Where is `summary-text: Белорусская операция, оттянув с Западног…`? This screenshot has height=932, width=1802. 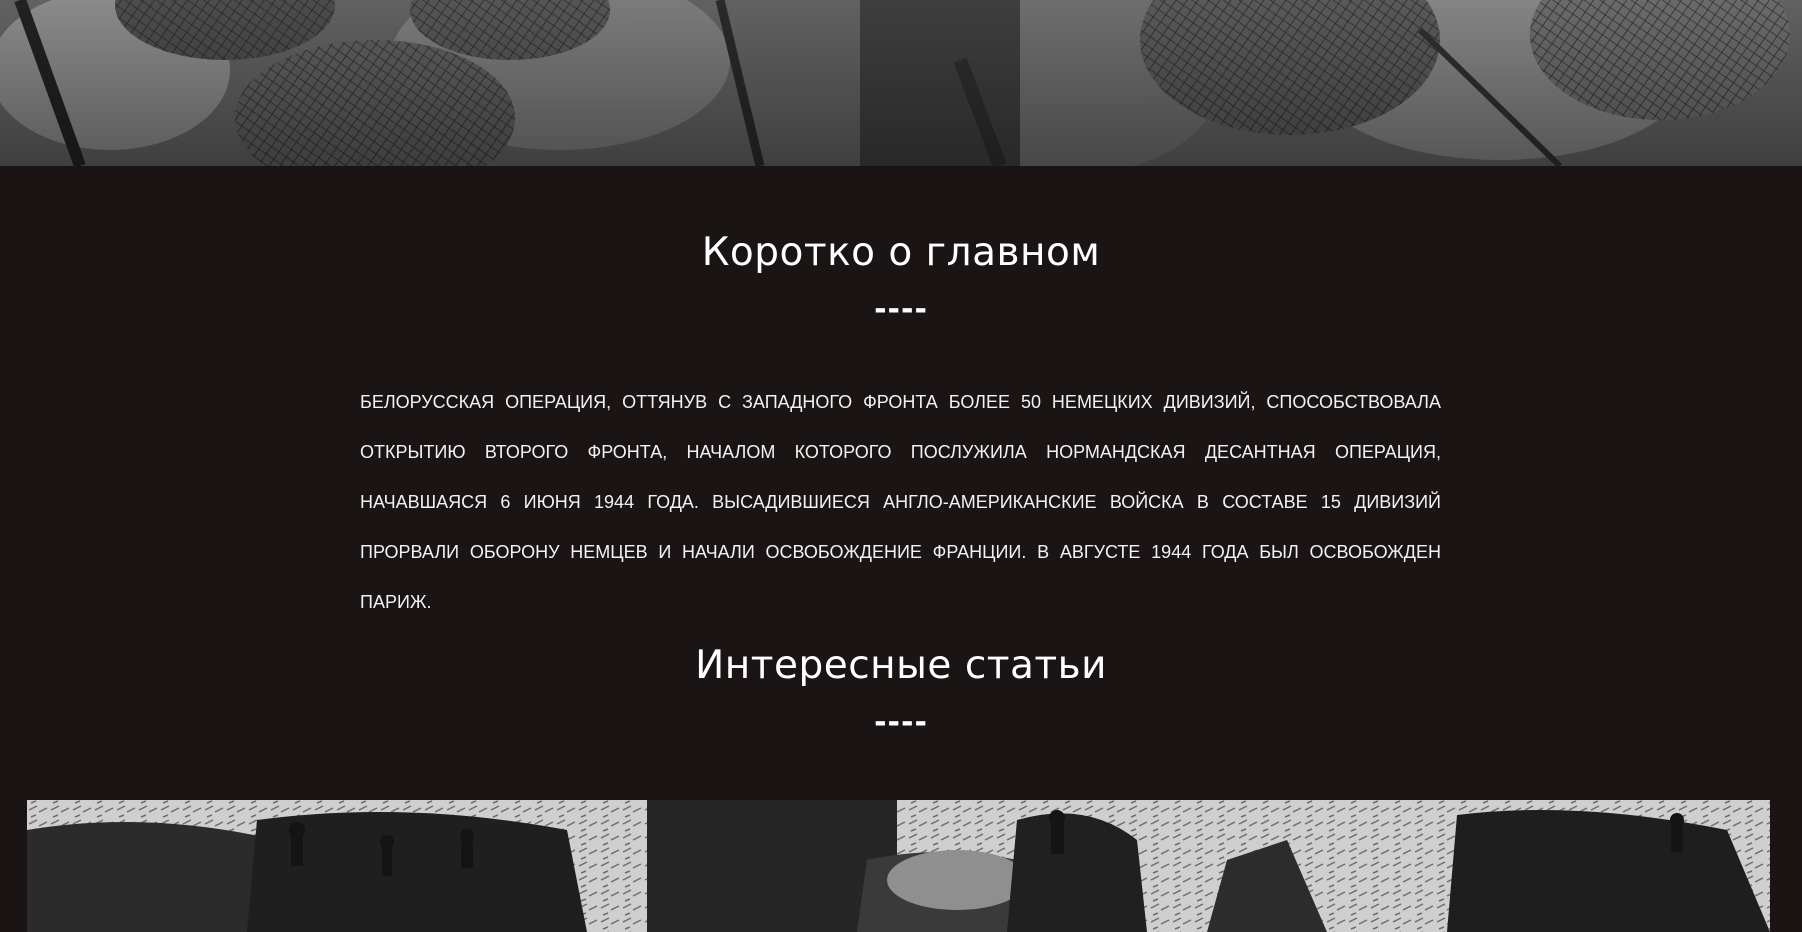
summary-text: Белорусская операция, оттянув с Западног… is located at coordinates (900, 502).